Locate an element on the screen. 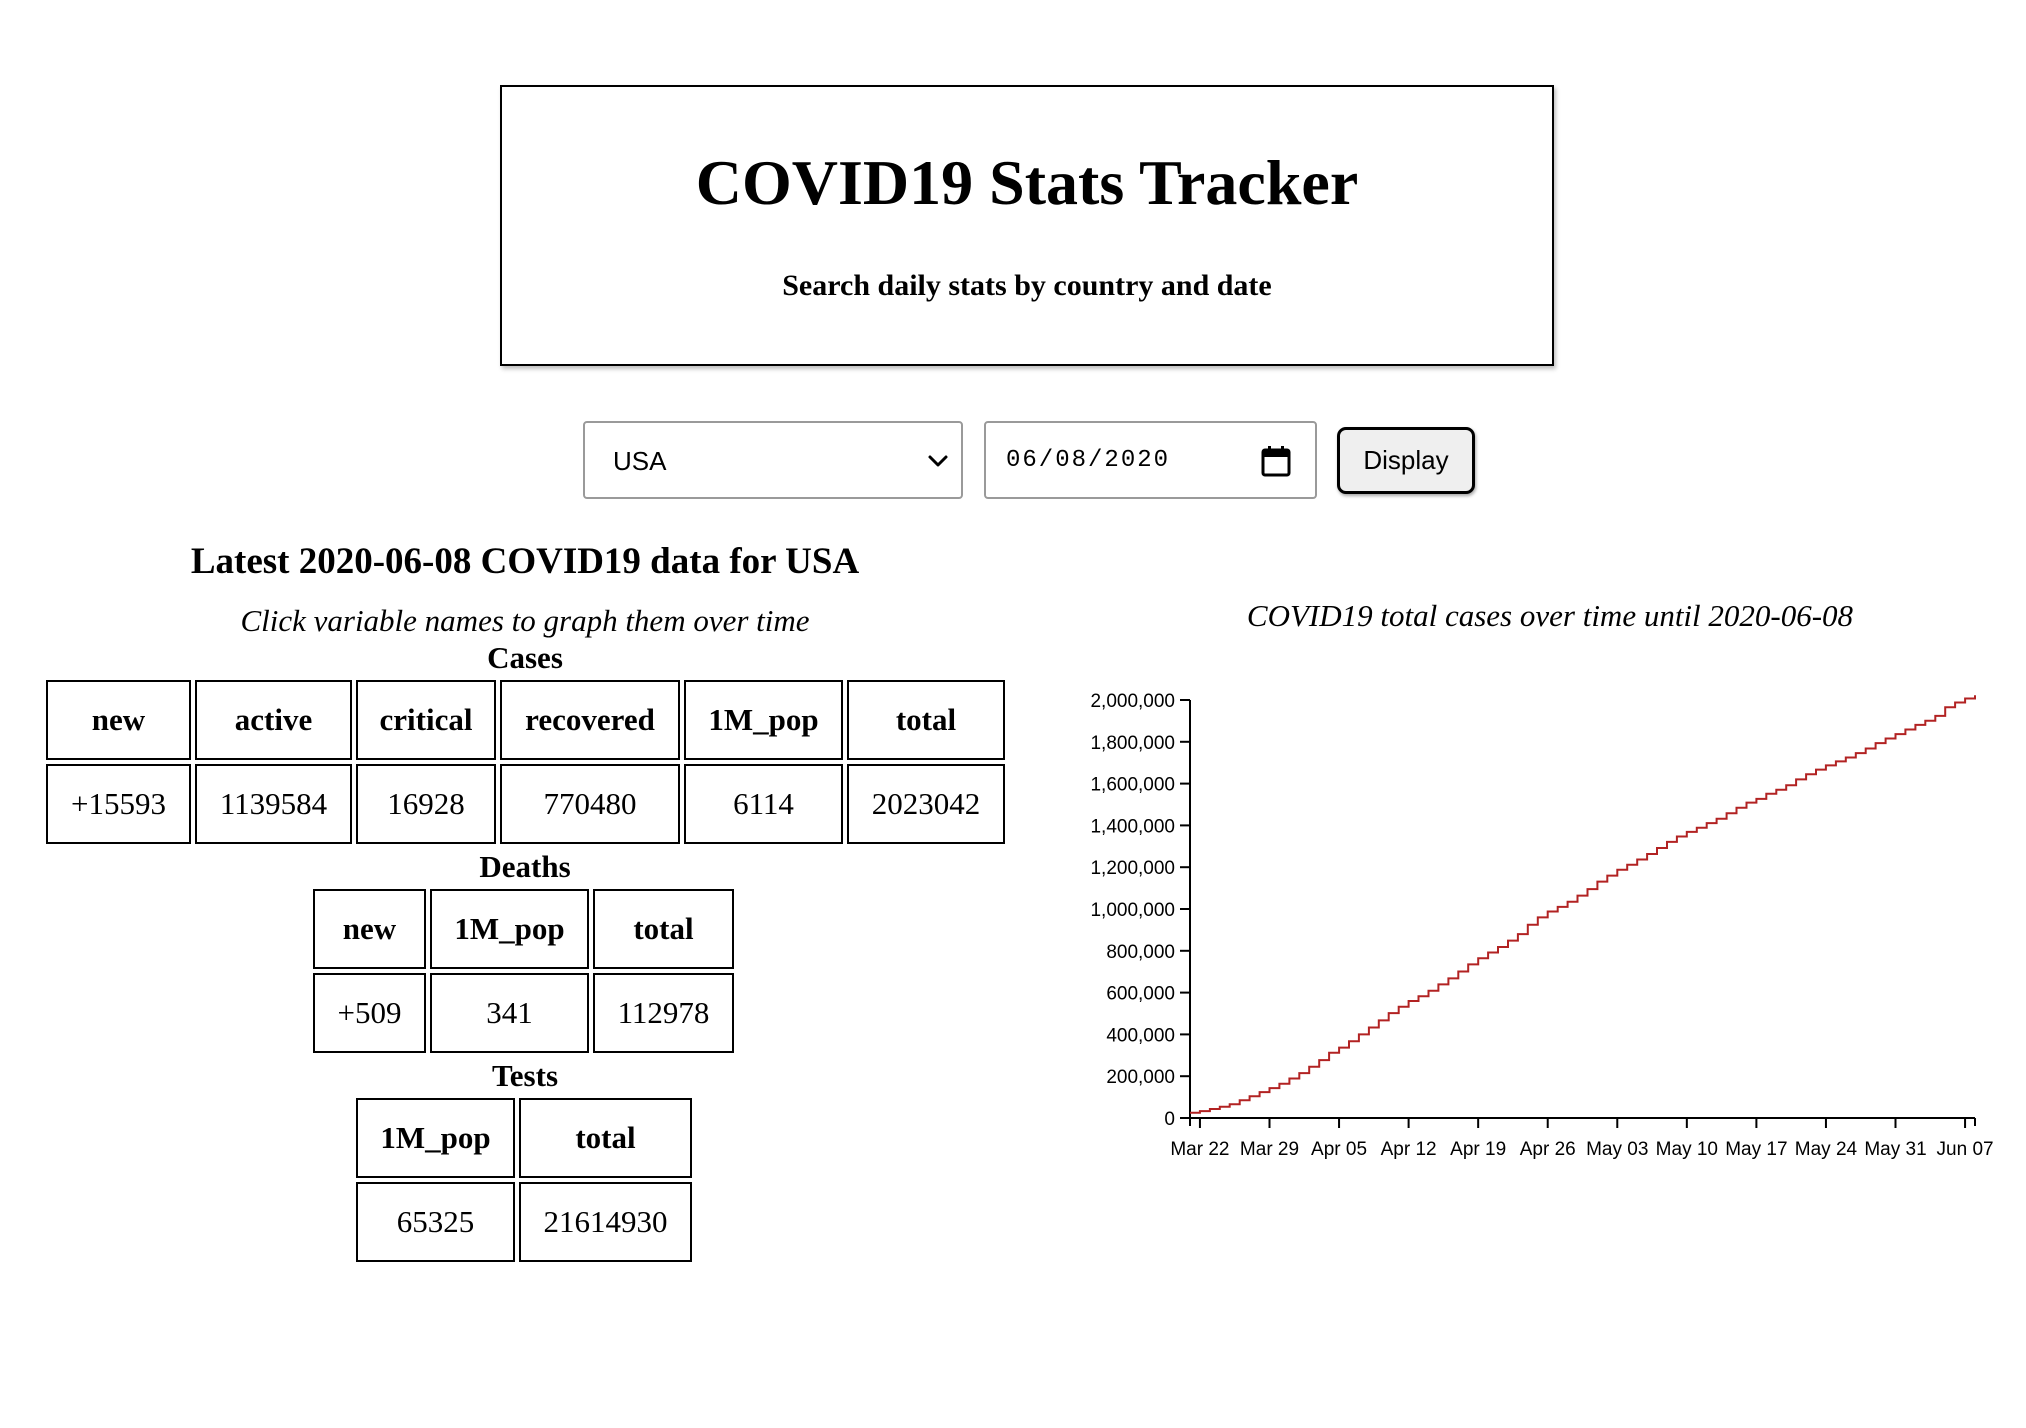 Image resolution: width=2026 pixels, height=1428 pixels. y-tick-label: 1,400,000 is located at coordinates (1132, 826).